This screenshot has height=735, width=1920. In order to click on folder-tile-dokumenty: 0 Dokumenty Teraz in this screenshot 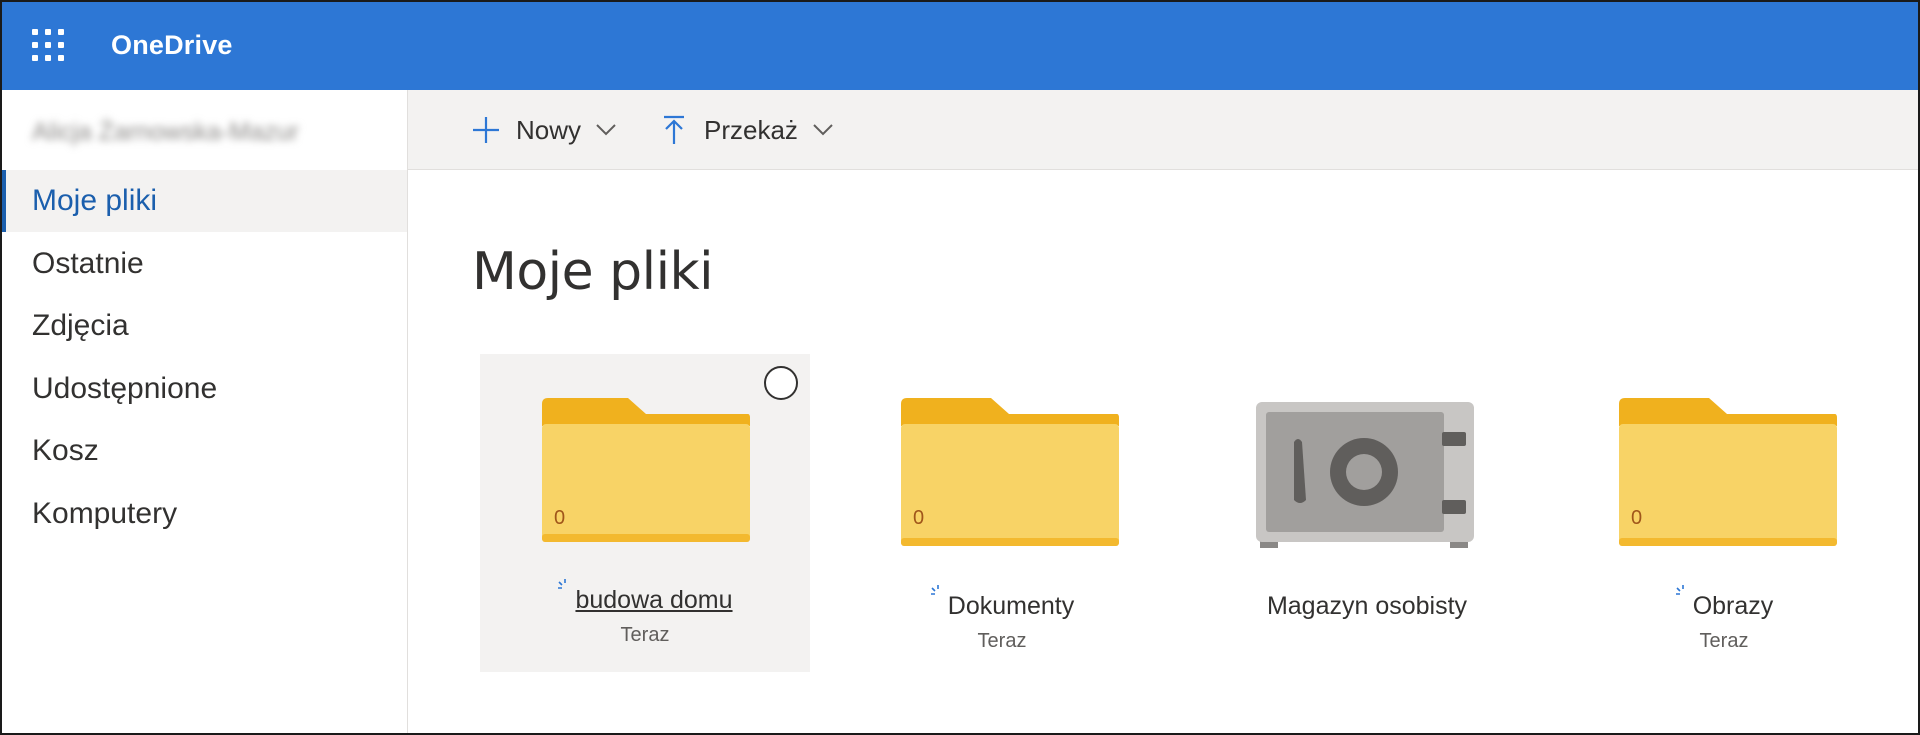, I will do `click(1002, 513)`.